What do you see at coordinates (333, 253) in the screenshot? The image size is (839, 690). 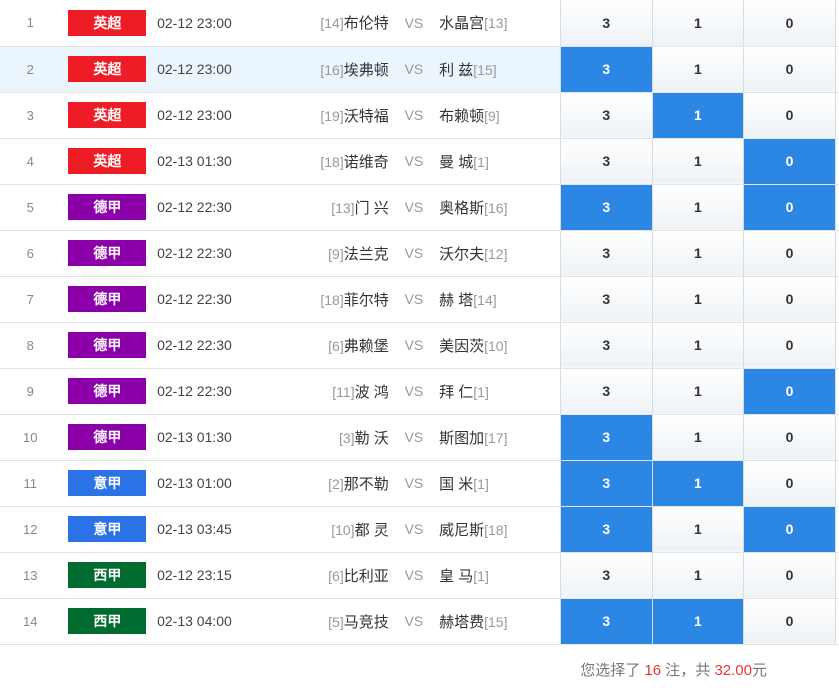 I see `home-team-cell: [9]法兰克` at bounding box center [333, 253].